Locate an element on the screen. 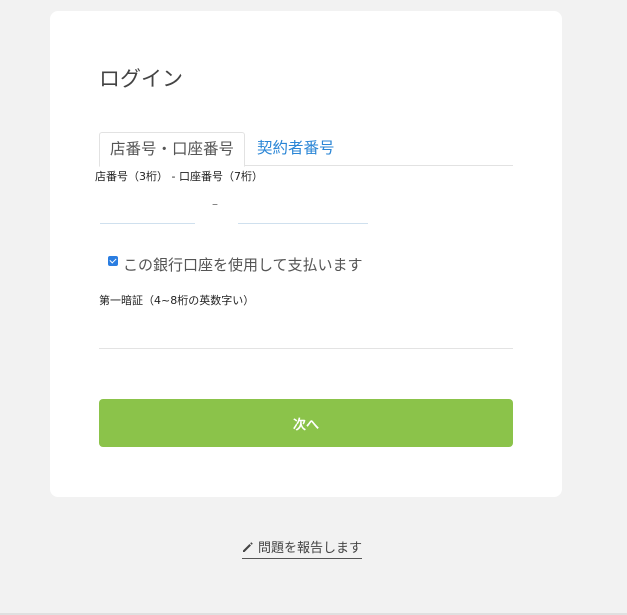  report-problem-label: 問題を報告します is located at coordinates (310, 548).